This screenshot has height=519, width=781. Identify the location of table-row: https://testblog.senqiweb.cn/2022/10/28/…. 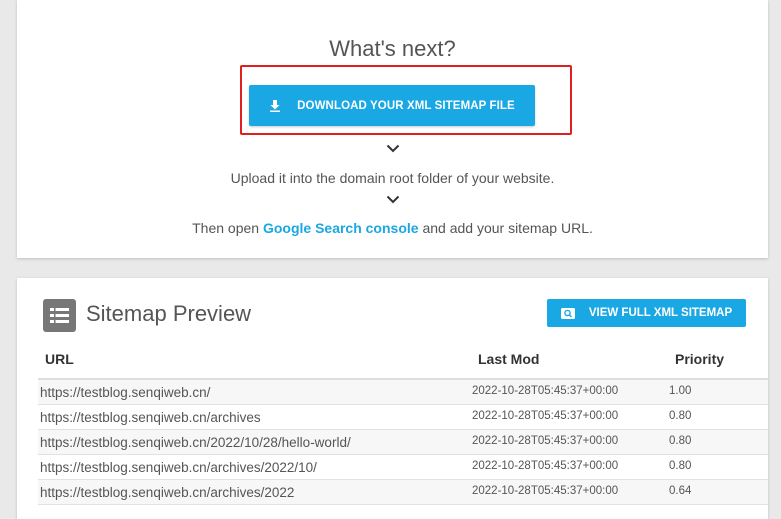
(403, 442).